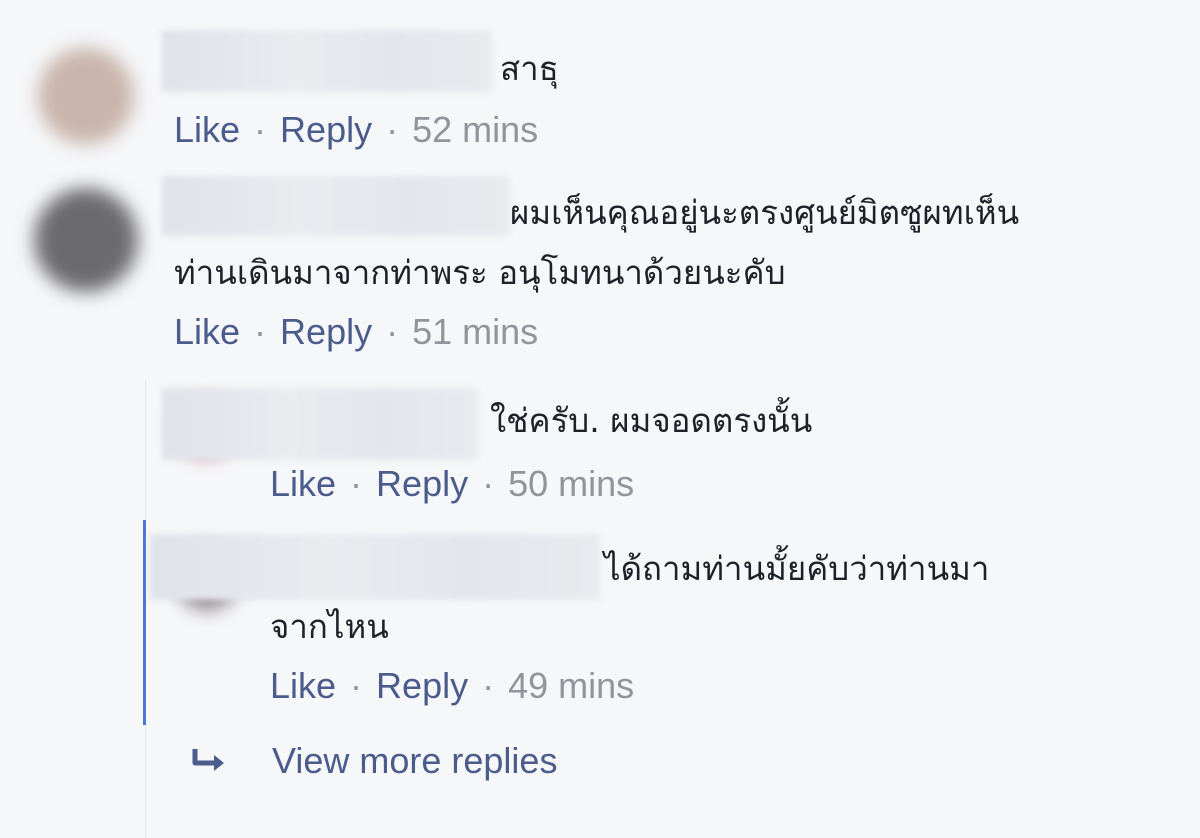 The height and width of the screenshot is (838, 1200). What do you see at coordinates (475, 331) in the screenshot?
I see `timestamp: 51 mins` at bounding box center [475, 331].